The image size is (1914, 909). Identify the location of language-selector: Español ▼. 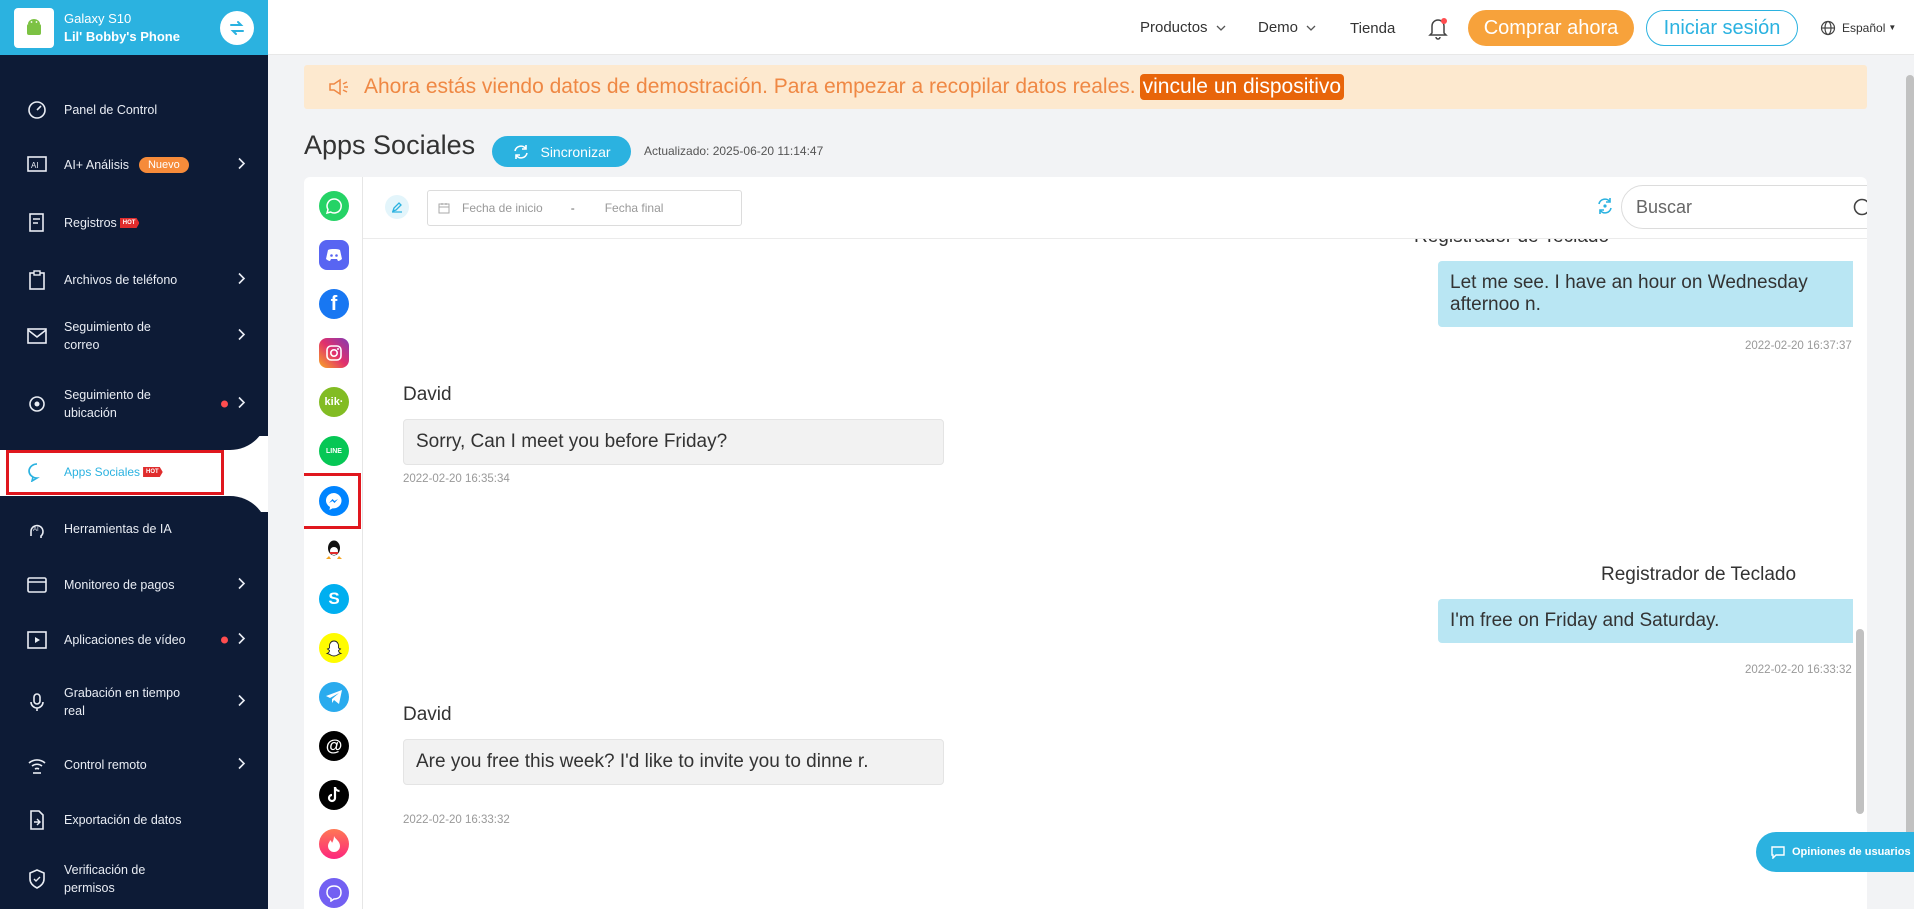
(1858, 27).